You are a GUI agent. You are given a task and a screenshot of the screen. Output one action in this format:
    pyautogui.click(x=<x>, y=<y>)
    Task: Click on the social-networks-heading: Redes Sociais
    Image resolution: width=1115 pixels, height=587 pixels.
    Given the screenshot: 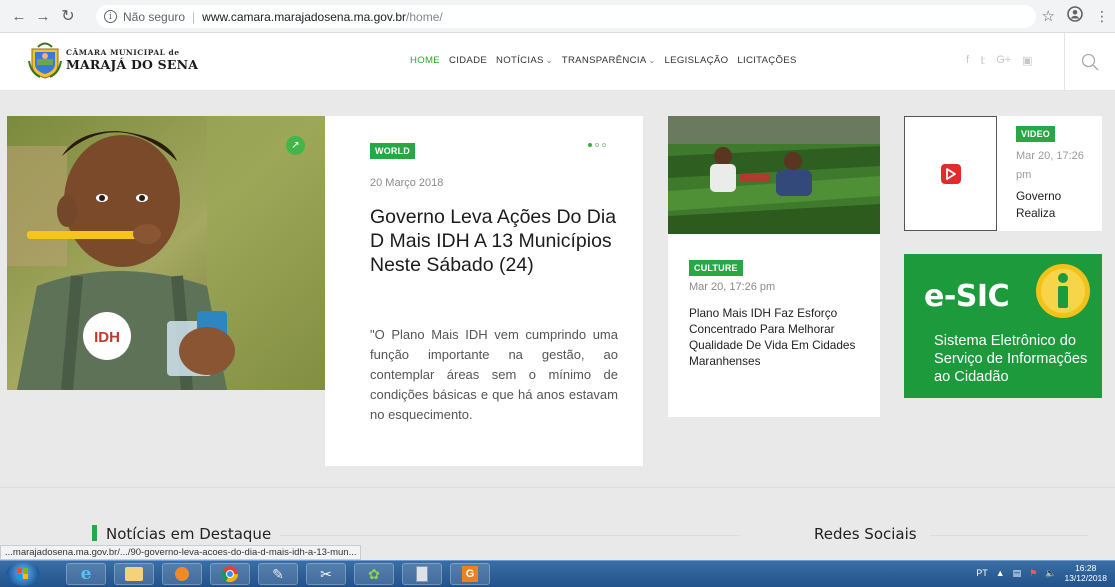 What is the action you would take?
    pyautogui.click(x=865, y=534)
    